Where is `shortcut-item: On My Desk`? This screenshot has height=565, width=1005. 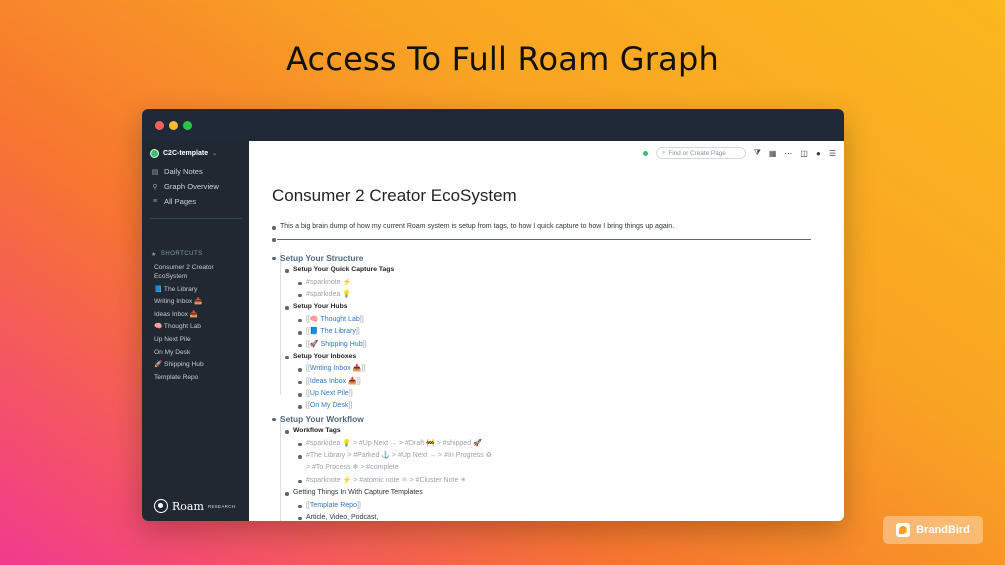 shortcut-item: On My Desk is located at coordinates (199, 352).